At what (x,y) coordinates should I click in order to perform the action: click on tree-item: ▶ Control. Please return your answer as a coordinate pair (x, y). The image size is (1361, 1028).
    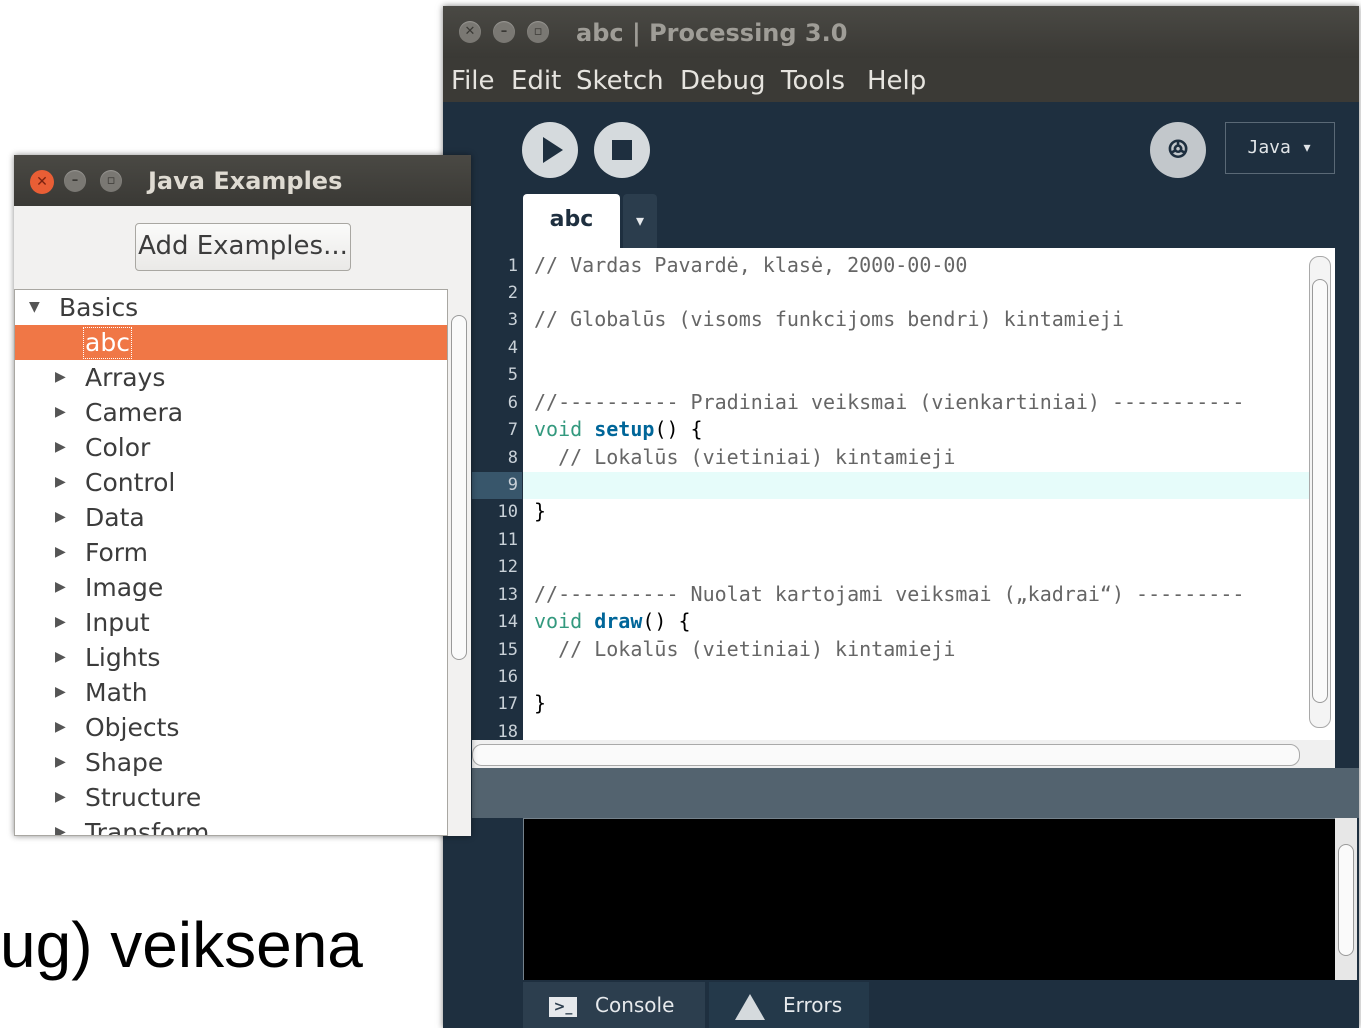
    Looking at the image, I should click on (231, 482).